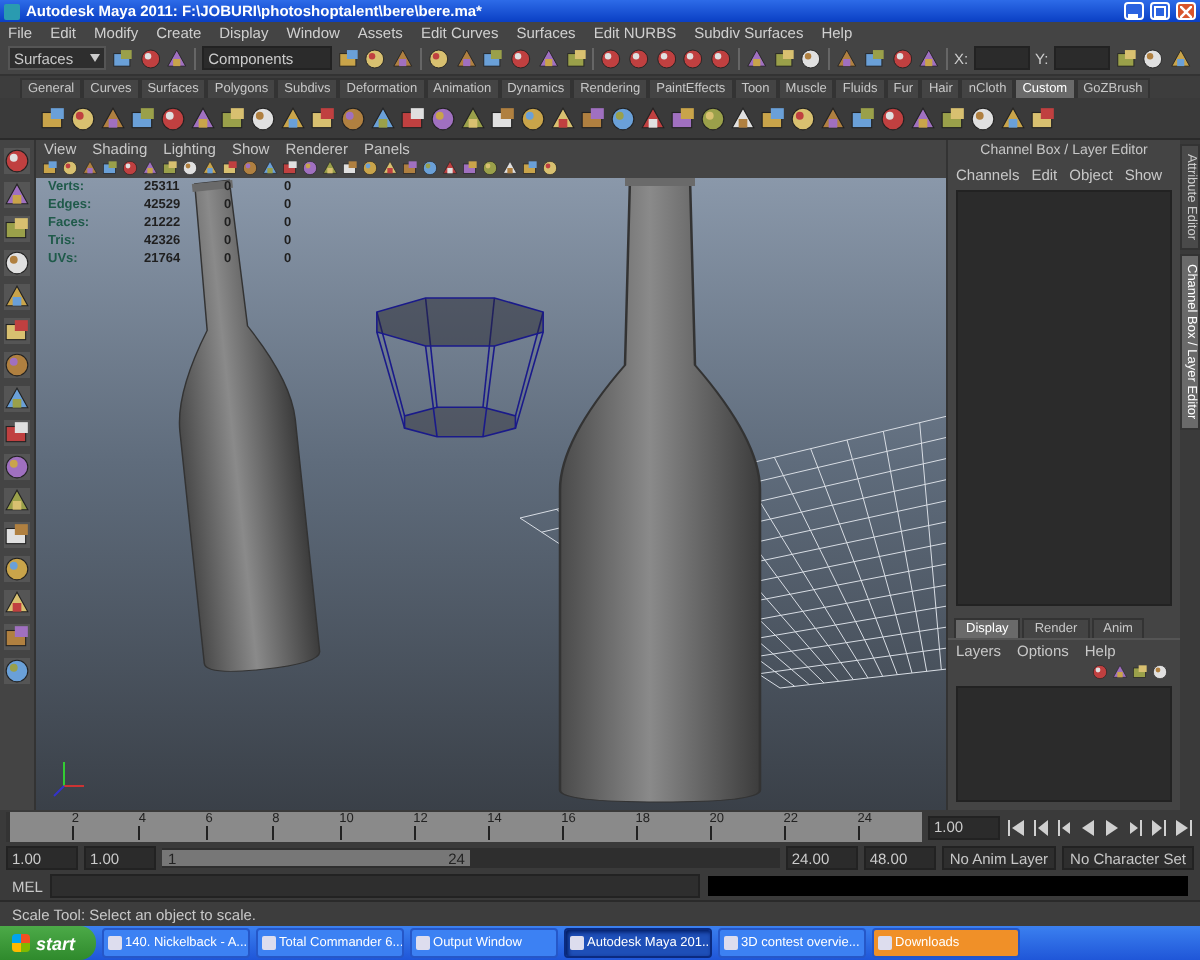 The image size is (1200, 960). What do you see at coordinates (1134, 11) in the screenshot?
I see `minimize-button` at bounding box center [1134, 11].